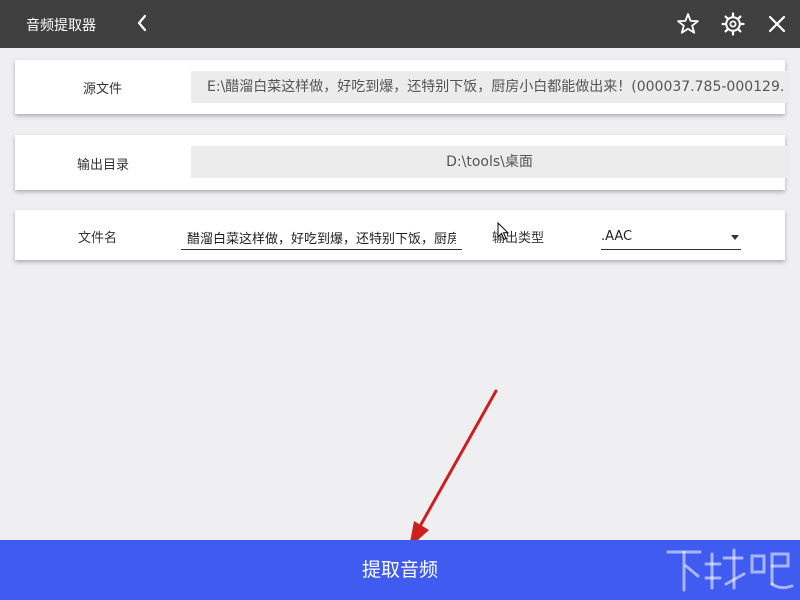 This screenshot has height=600, width=800. Describe the element at coordinates (730, 570) in the screenshot. I see `watermark-logo` at that location.